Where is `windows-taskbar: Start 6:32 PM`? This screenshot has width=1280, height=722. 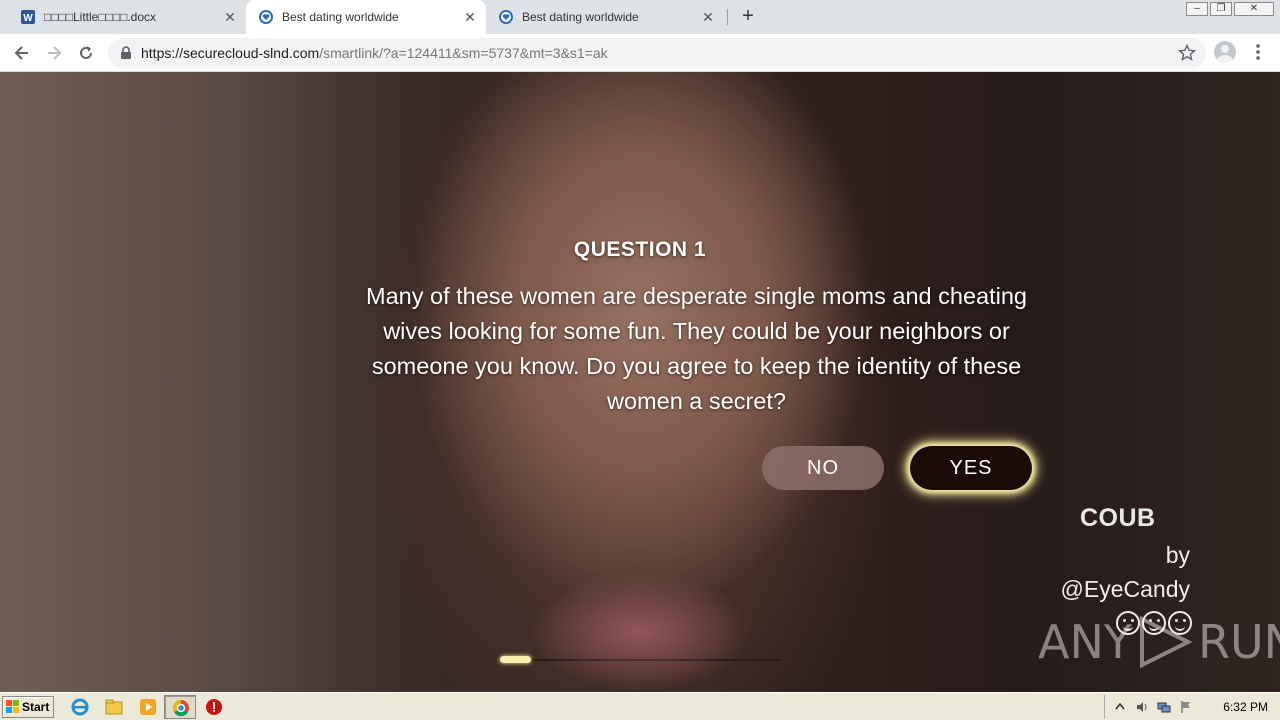
windows-taskbar: Start 6:32 PM is located at coordinates (640, 706).